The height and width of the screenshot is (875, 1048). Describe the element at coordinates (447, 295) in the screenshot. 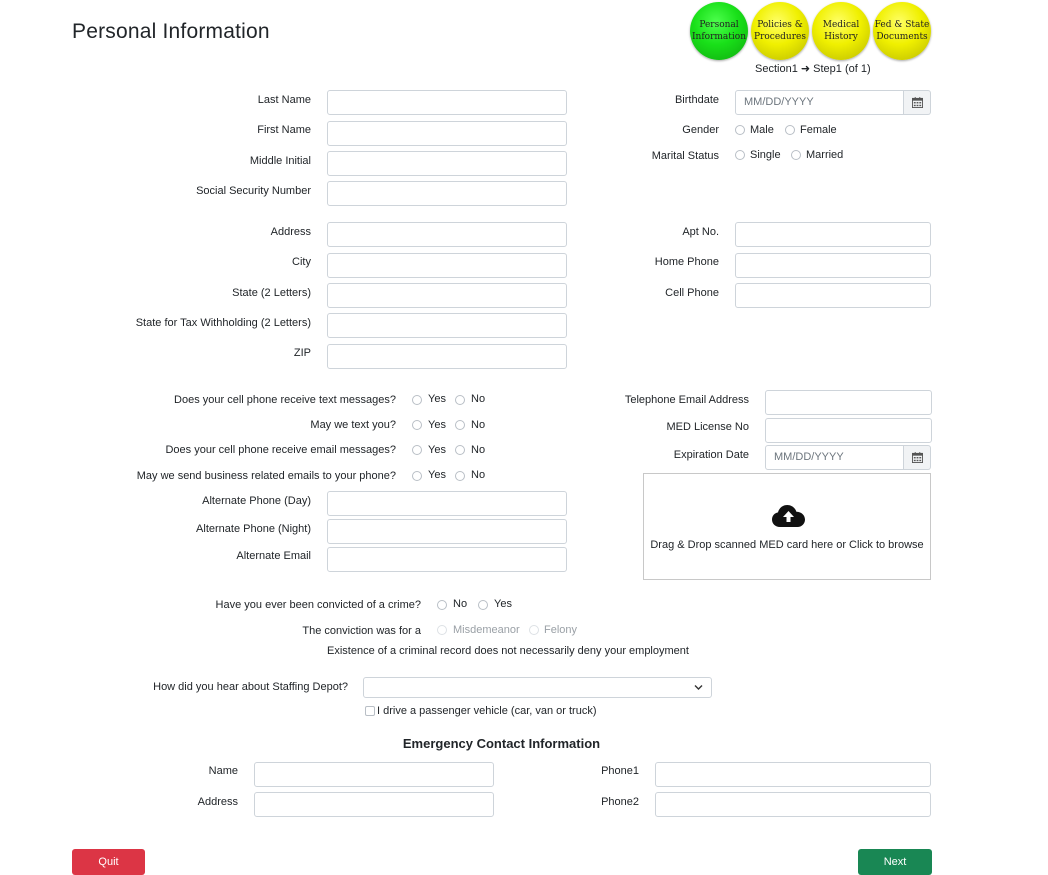

I see `state-input` at that location.